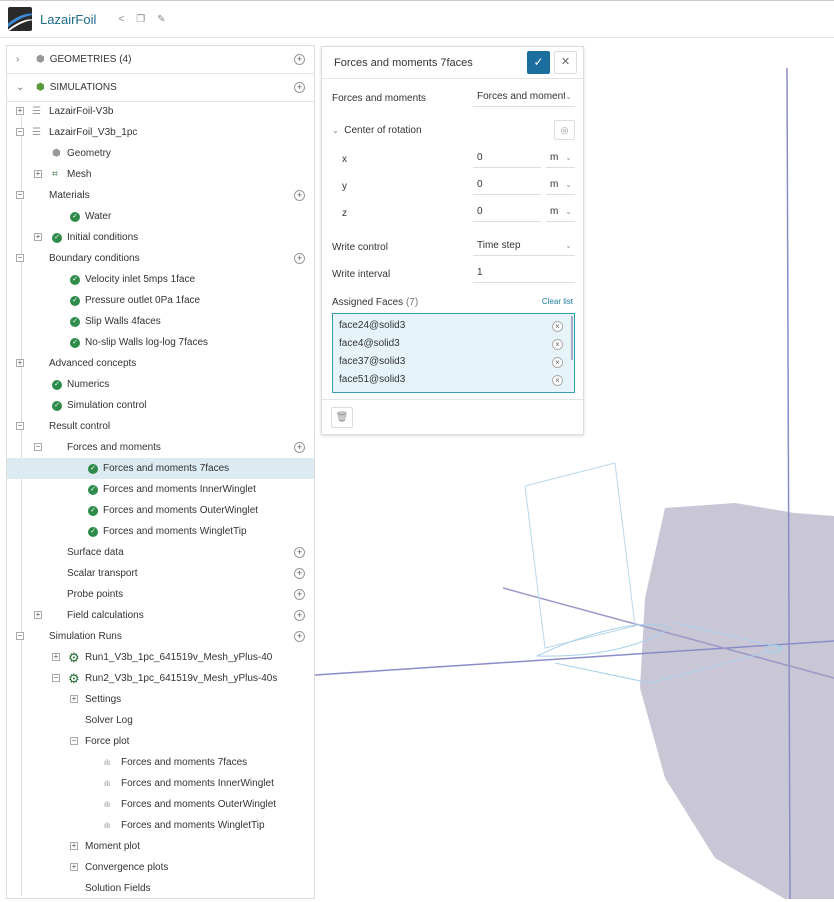 The height and width of the screenshot is (902, 834). I want to click on tree-item: Solution Fields, so click(160, 888).